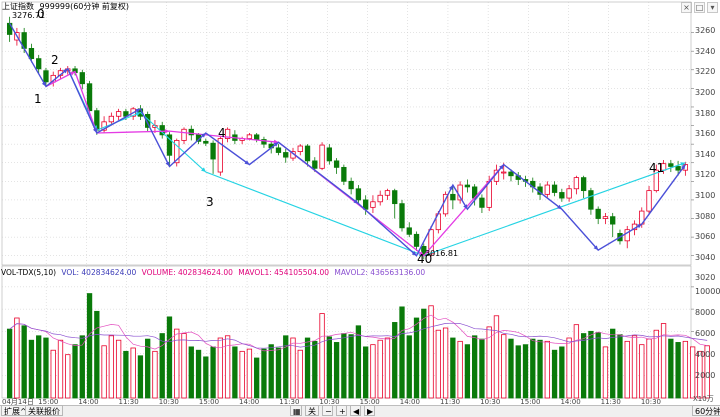 This screenshot has height=417, width=720. I want to click on vol-axis-8000: 8000, so click(705, 312).